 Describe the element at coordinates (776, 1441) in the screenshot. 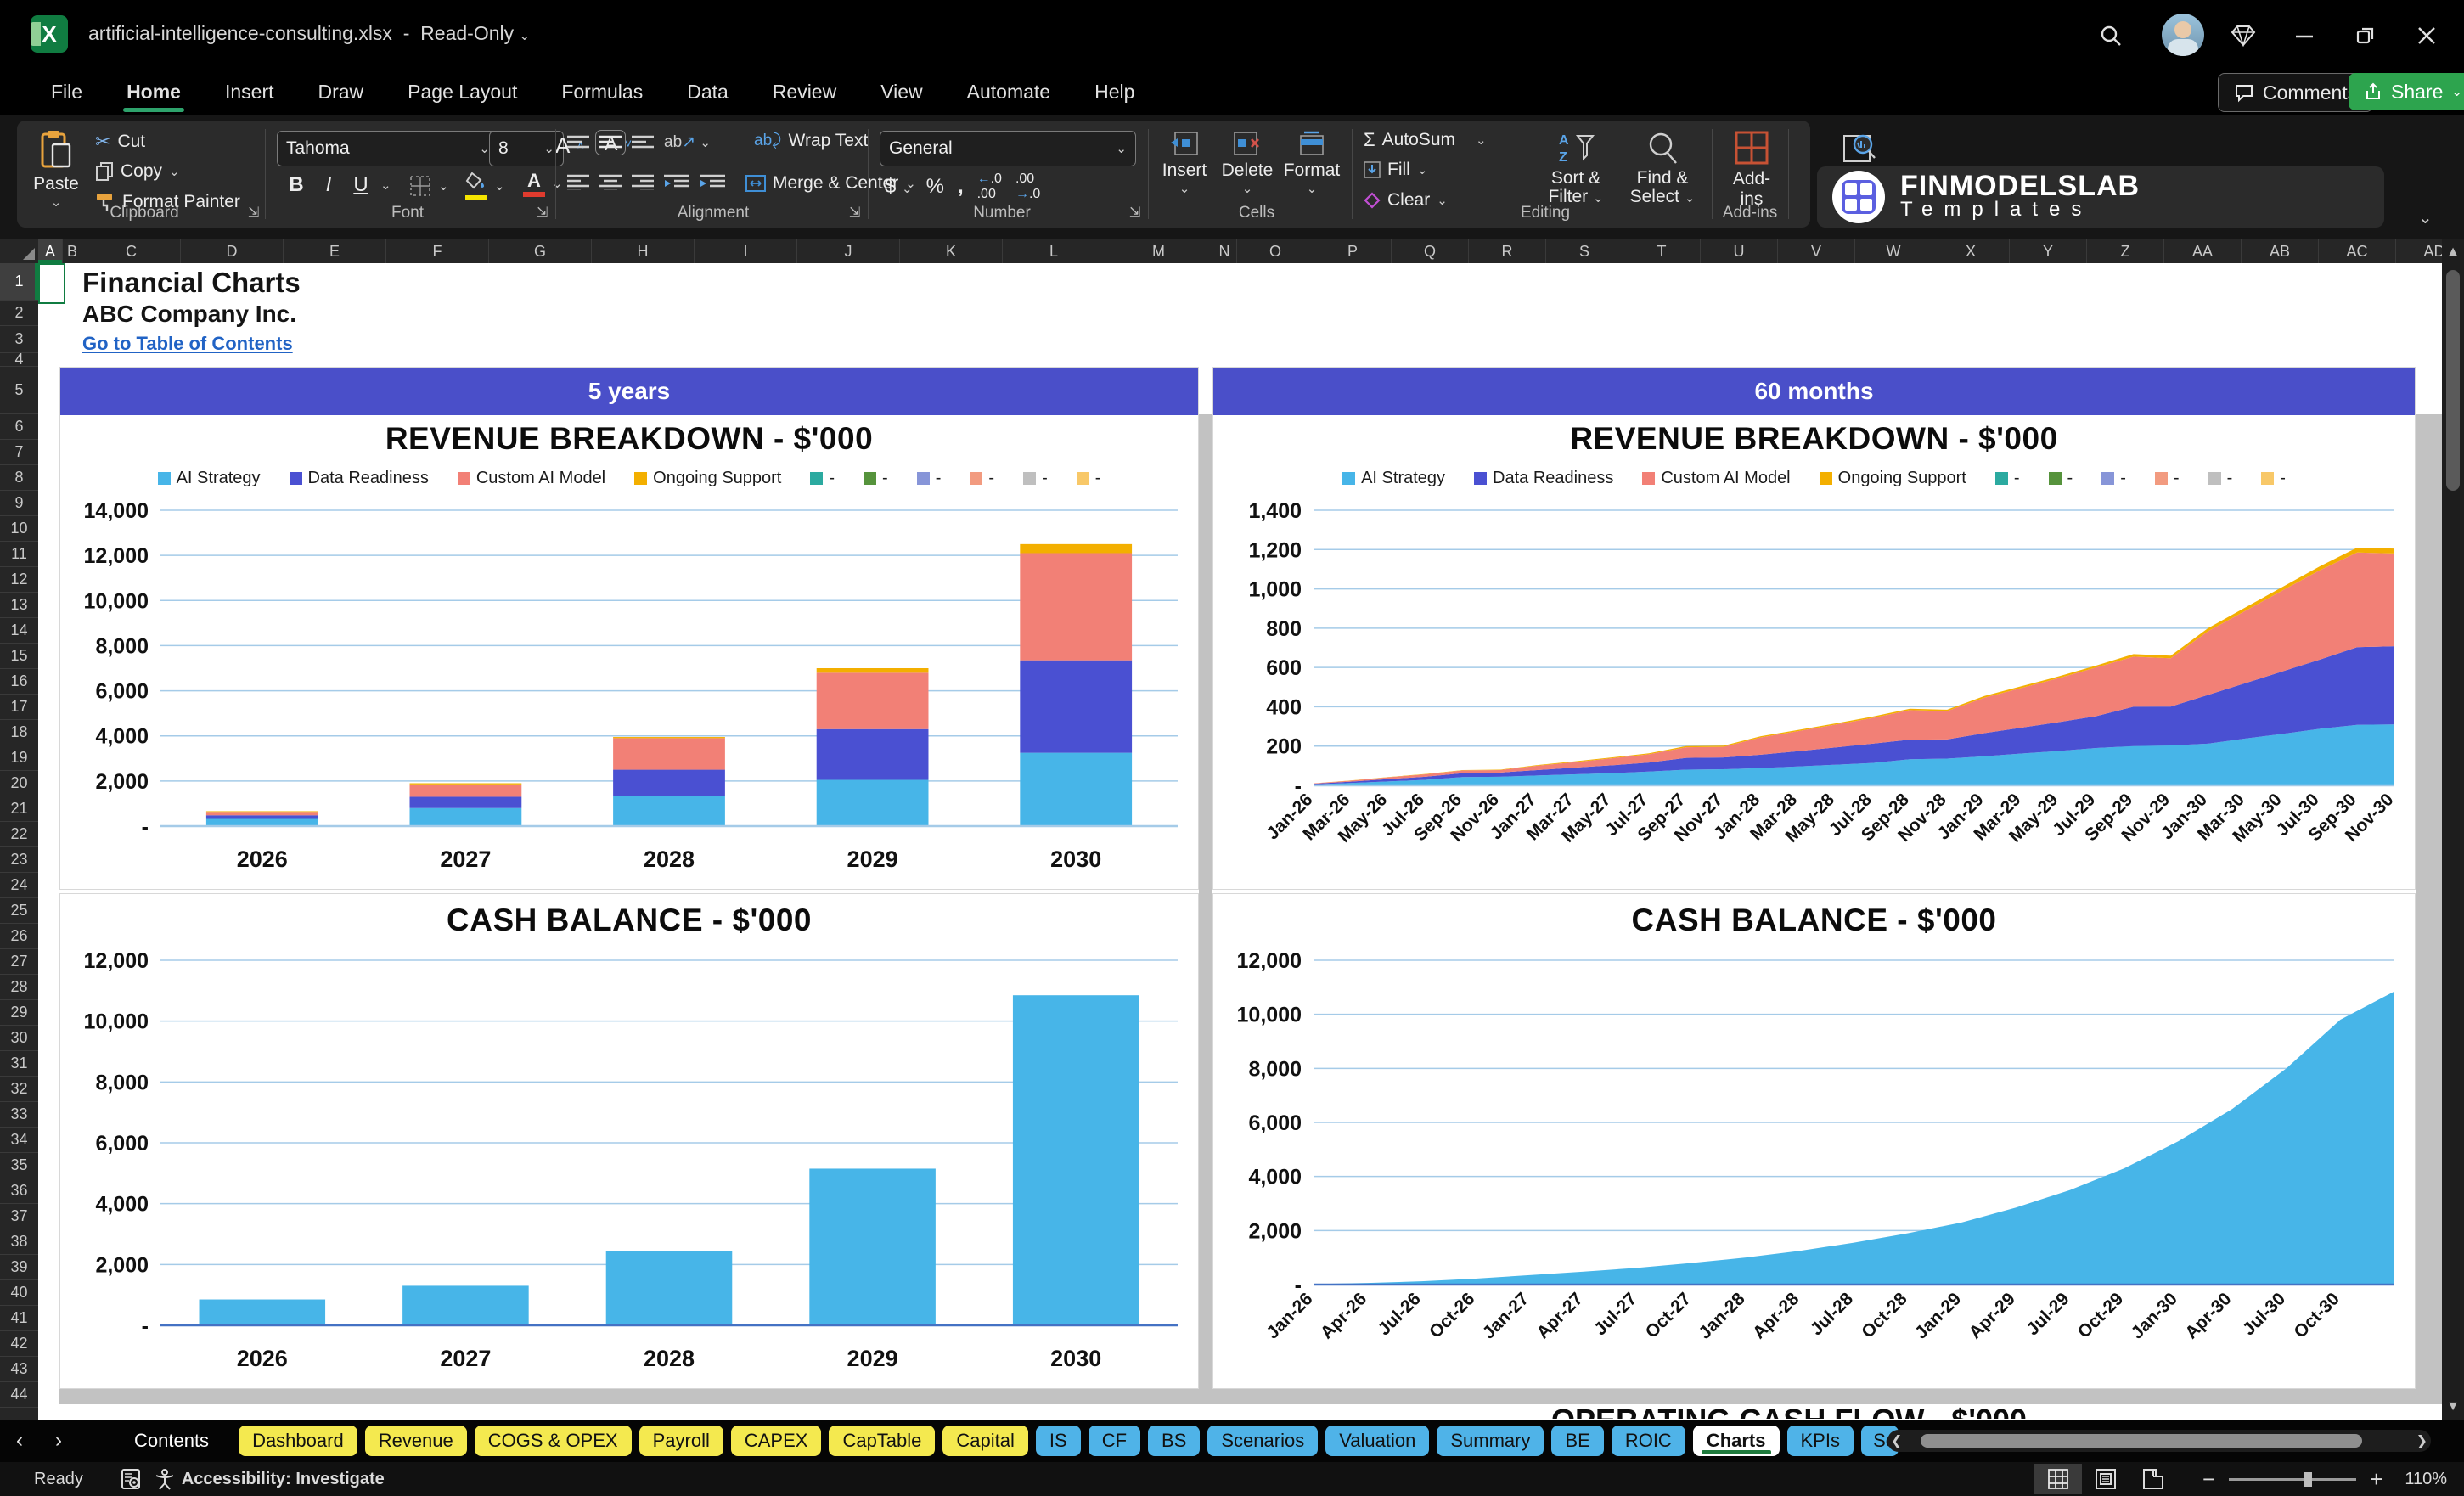

I see `sheet-tab-capex: CAPEX` at that location.